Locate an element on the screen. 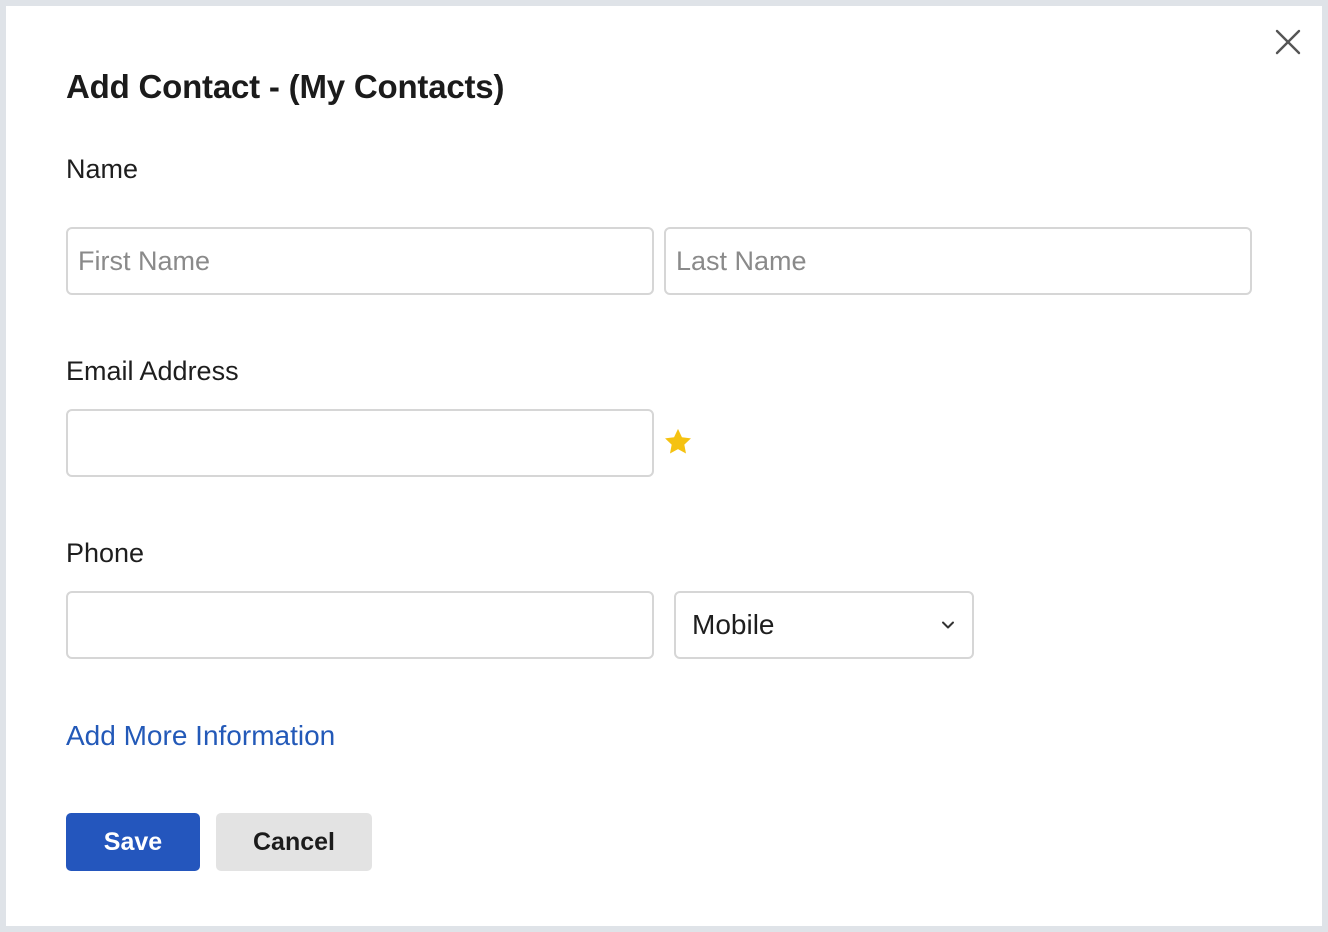 This screenshot has width=1328, height=932. chevron-down-icon is located at coordinates (948, 625).